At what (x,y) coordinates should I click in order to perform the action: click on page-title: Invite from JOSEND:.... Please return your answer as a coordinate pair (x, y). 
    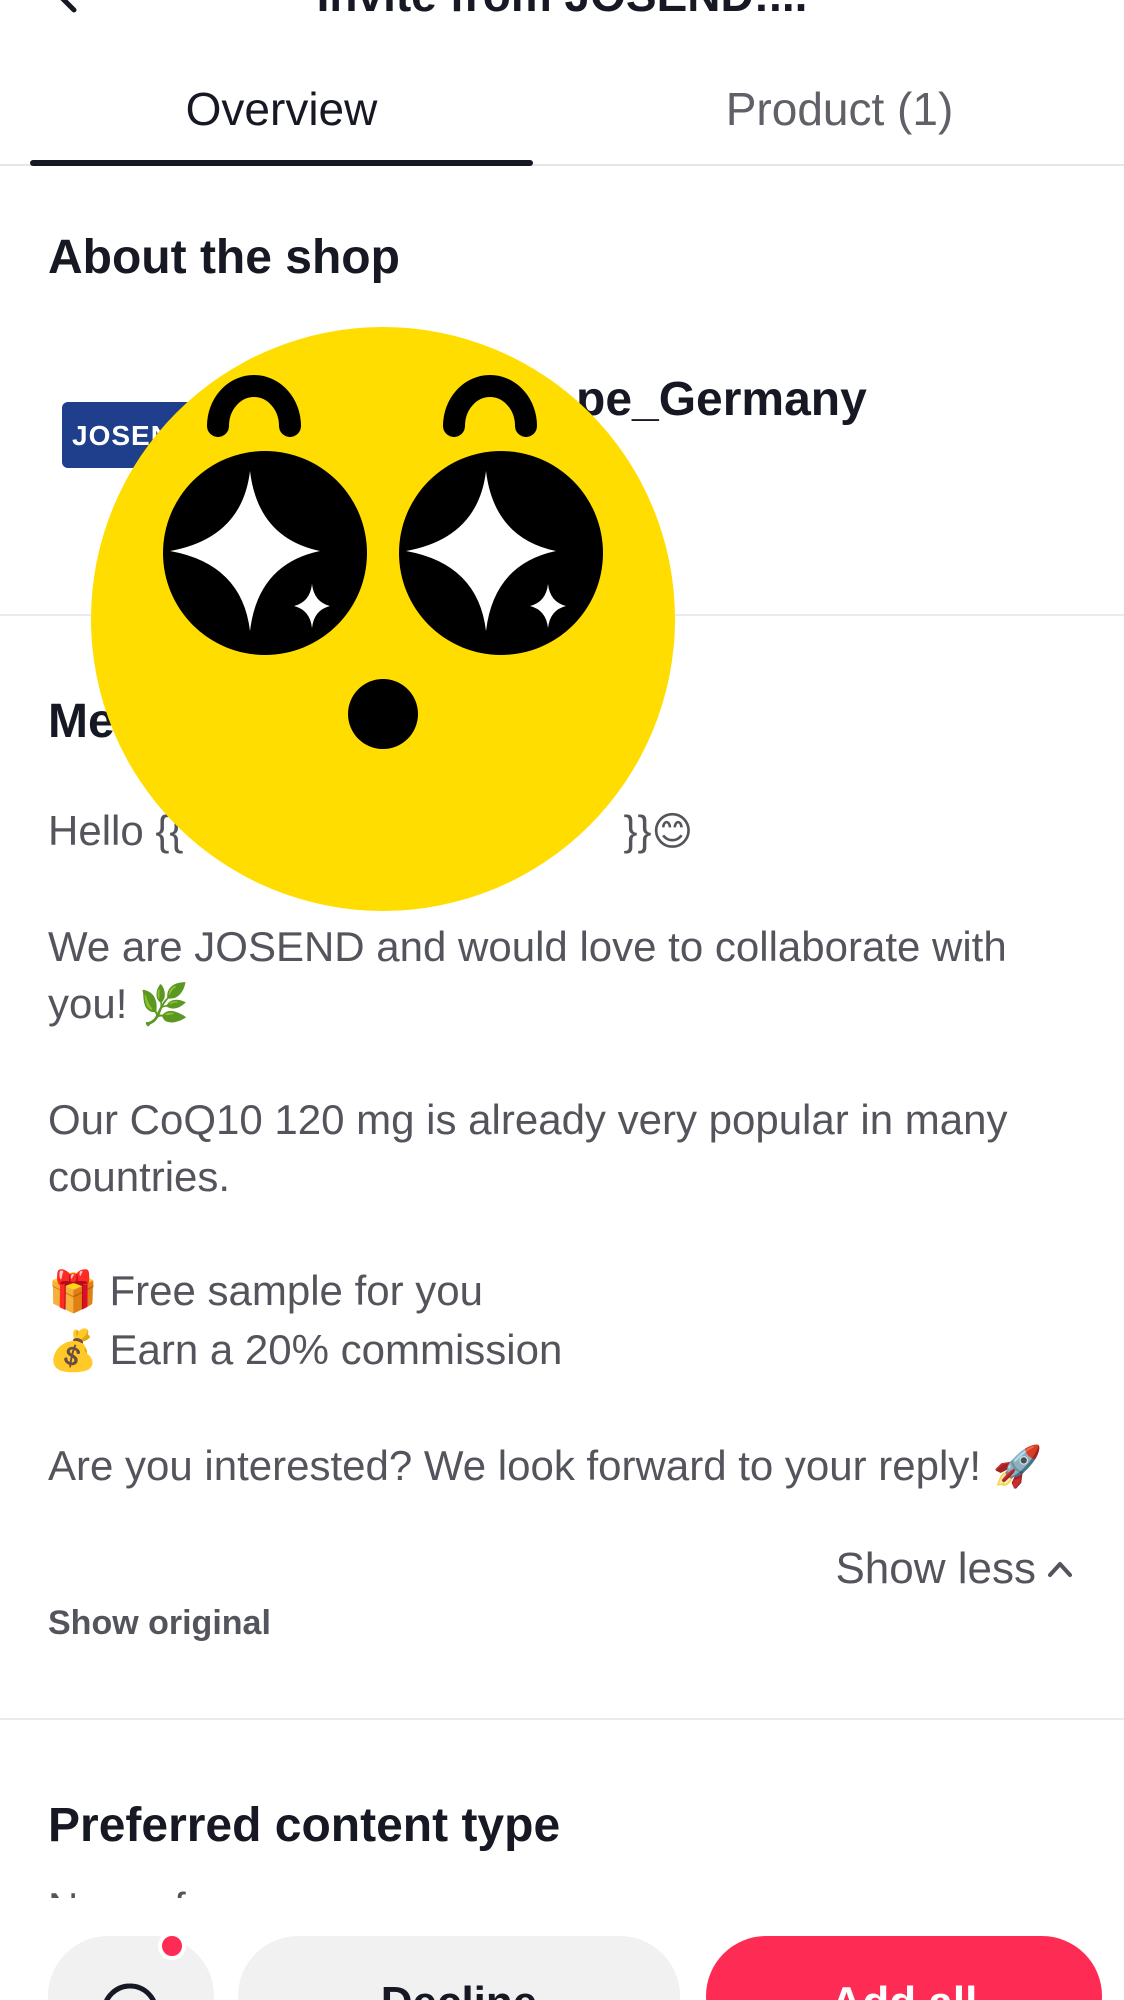
    Looking at the image, I should click on (562, 11).